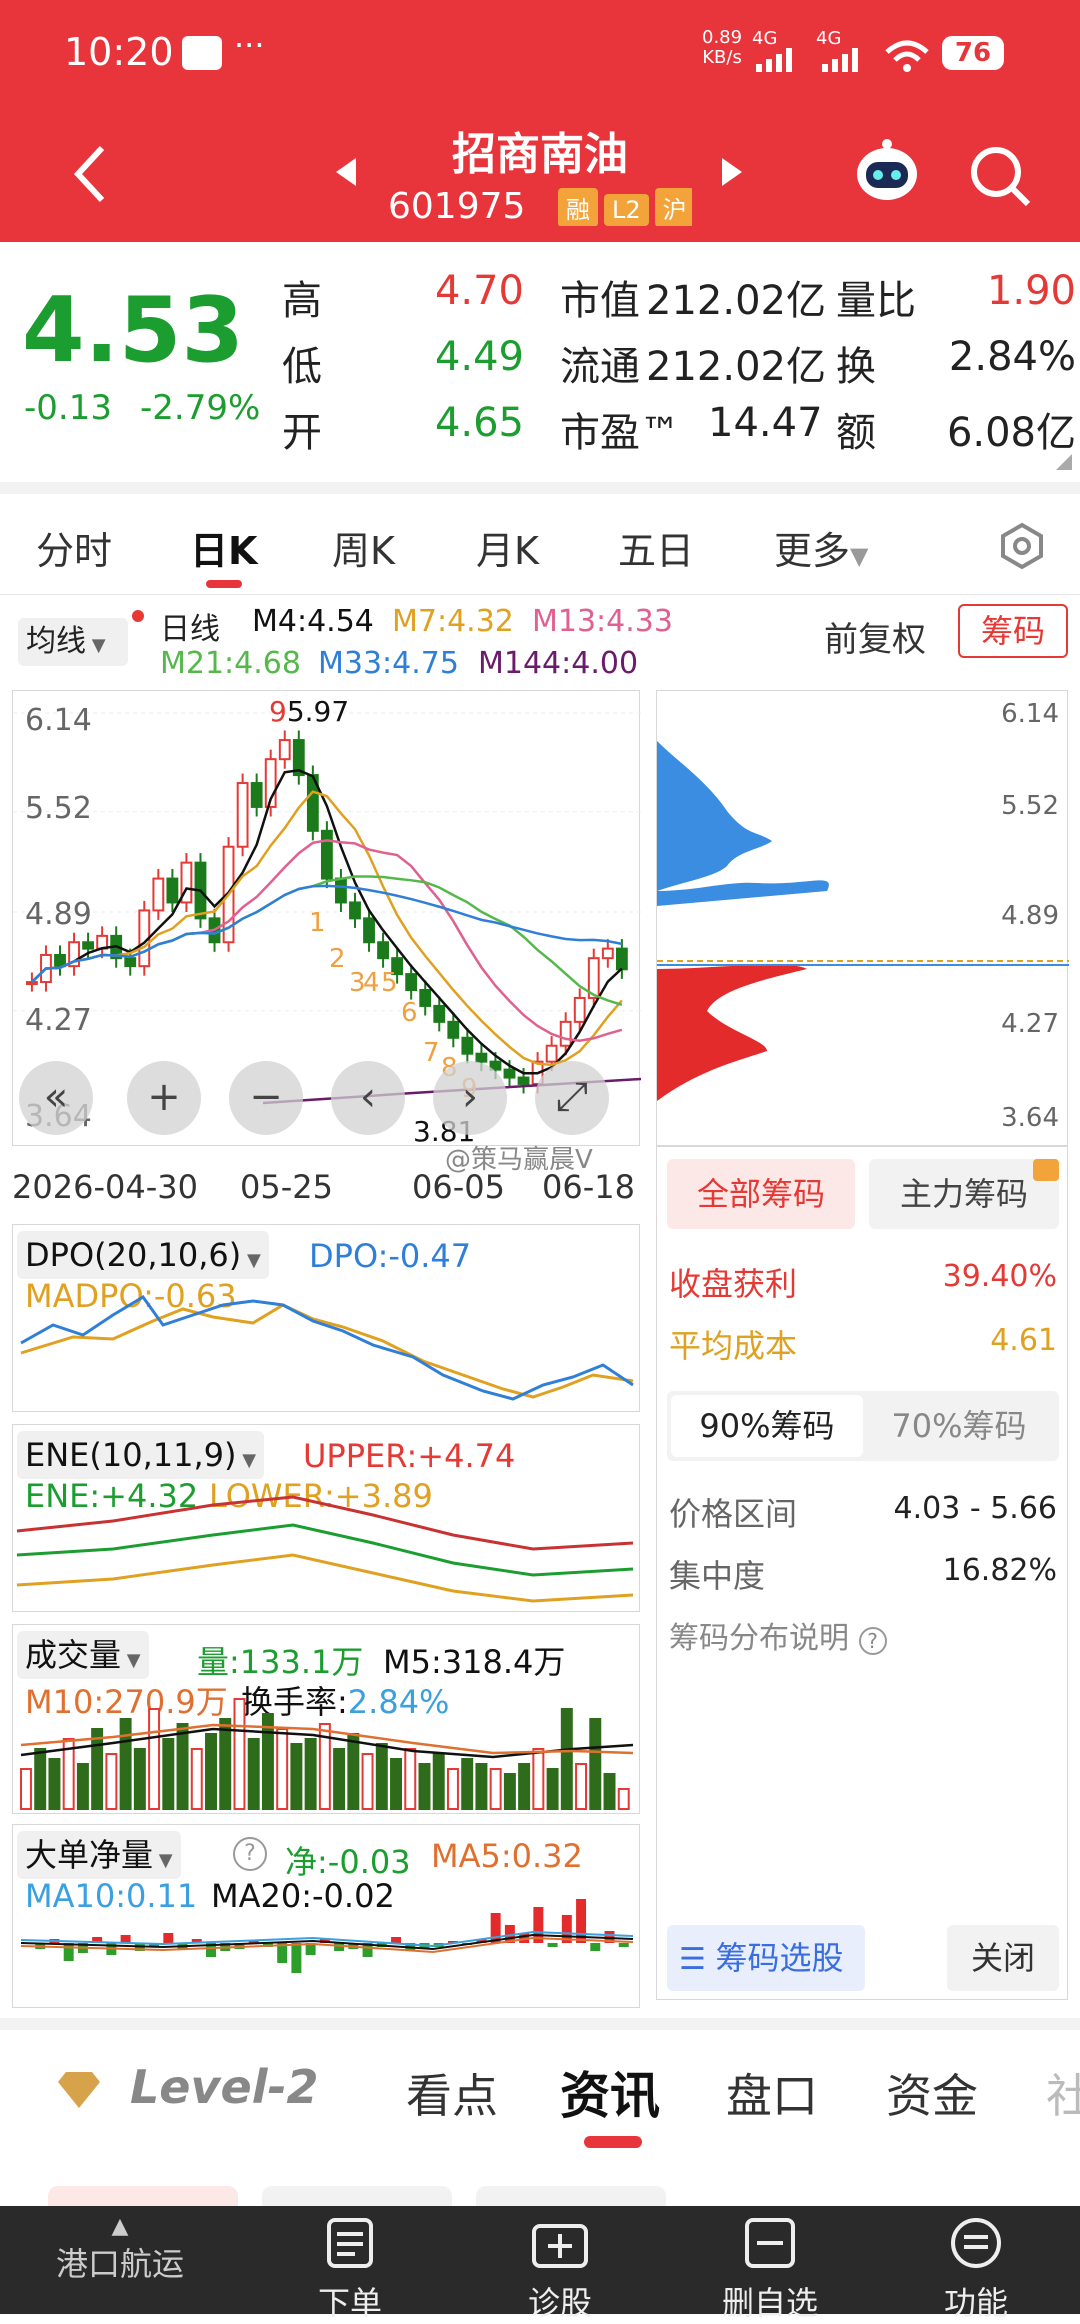  Describe the element at coordinates (223, 547) in the screenshot. I see `tab-daily: 日K` at that location.